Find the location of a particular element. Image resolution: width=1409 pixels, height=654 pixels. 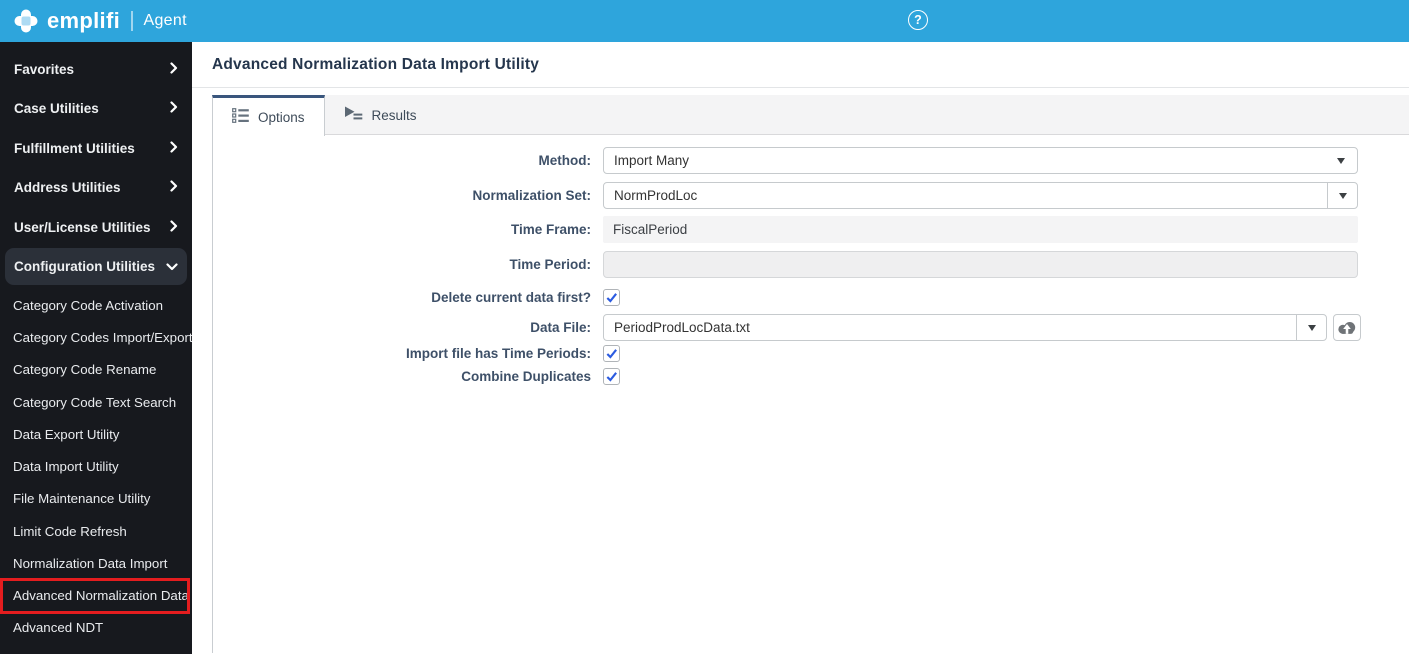

normalization-set-combobox: NormProdLoc is located at coordinates (980, 195).